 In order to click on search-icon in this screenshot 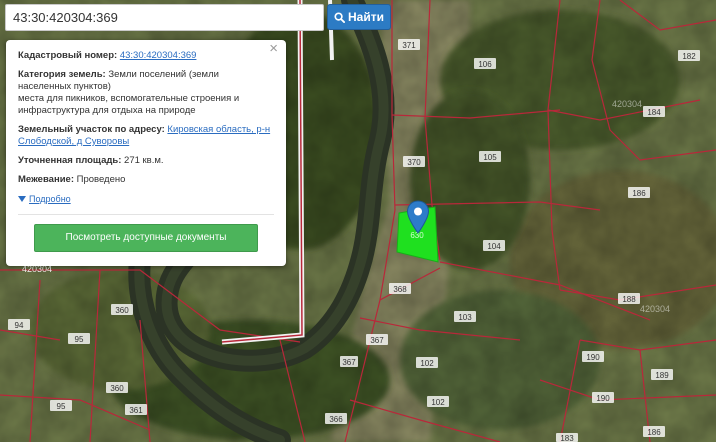, I will do `click(339, 17)`.